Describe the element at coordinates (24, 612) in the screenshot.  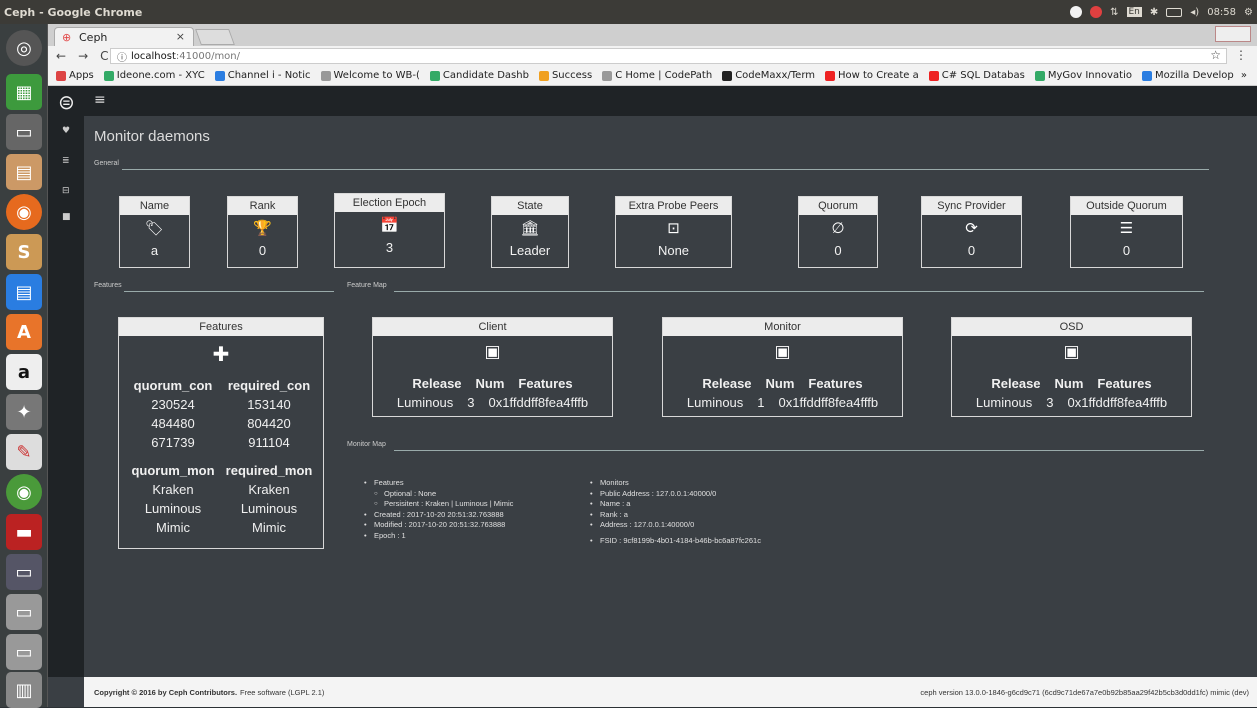
I see `drive-icon: ▭` at that location.